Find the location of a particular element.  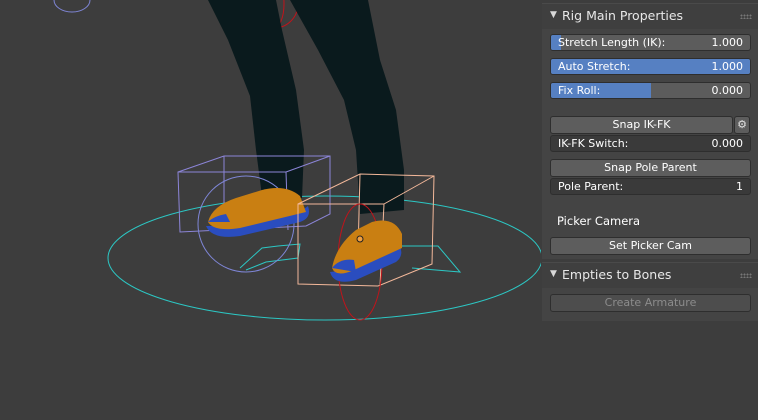

pole-parent-field: Pole Parent: 1 is located at coordinates (650, 186).